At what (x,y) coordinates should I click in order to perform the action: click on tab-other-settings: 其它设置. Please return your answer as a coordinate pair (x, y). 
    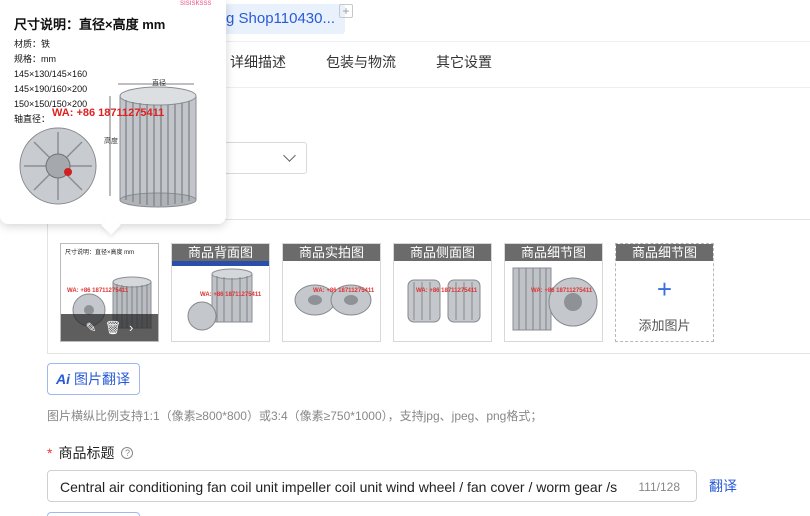
    Looking at the image, I should click on (464, 62).